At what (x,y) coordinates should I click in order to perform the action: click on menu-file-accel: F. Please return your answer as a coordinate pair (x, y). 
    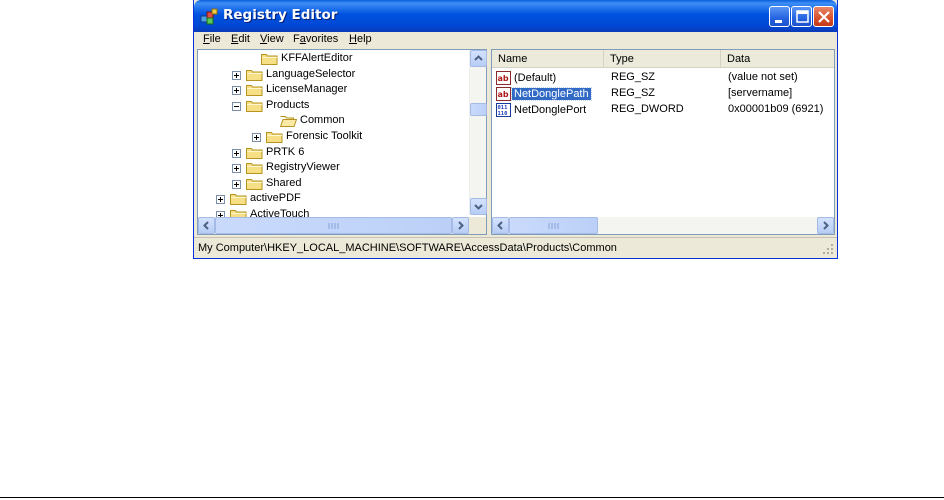
    Looking at the image, I should click on (206, 39).